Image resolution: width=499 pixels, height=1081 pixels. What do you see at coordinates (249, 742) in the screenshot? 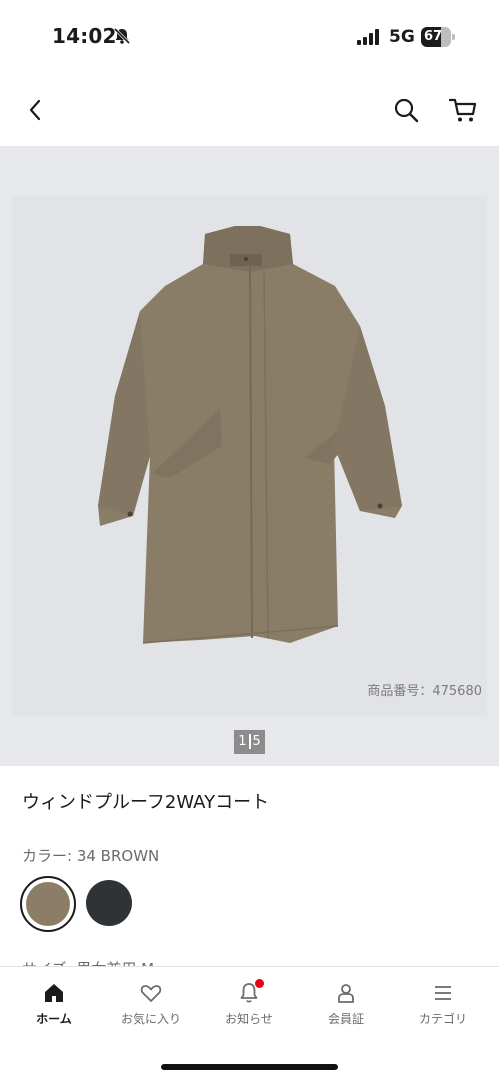
I see `image-pager: 15` at bounding box center [249, 742].